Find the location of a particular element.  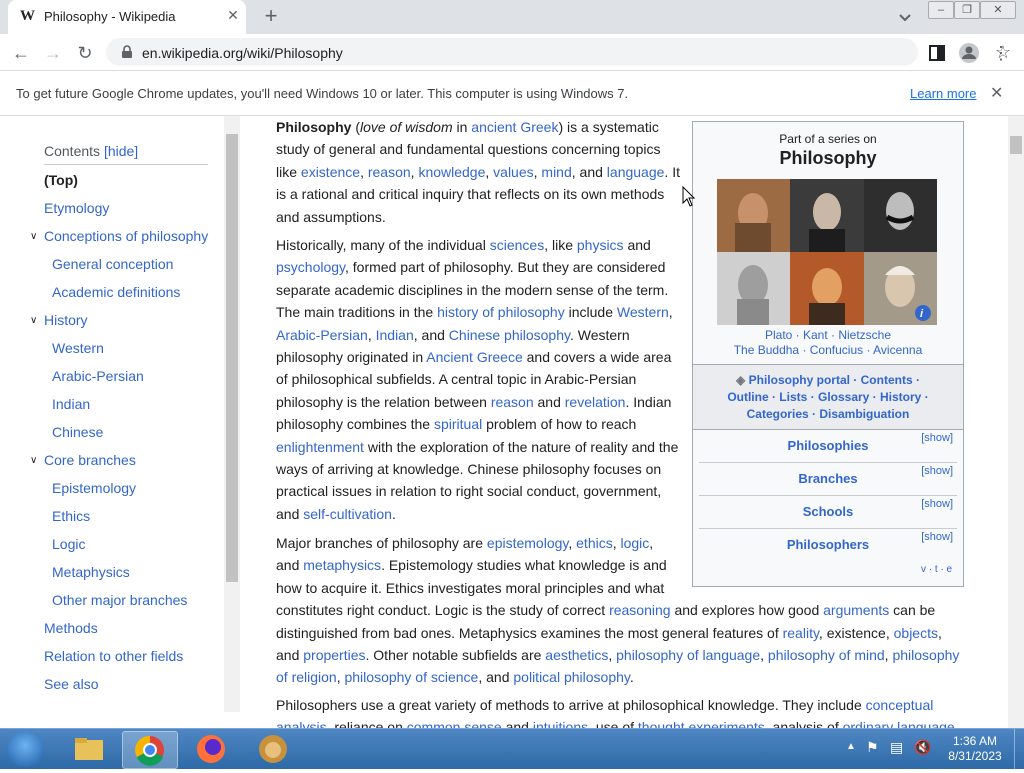

toc-item-methods: Methods is located at coordinates (71, 628).